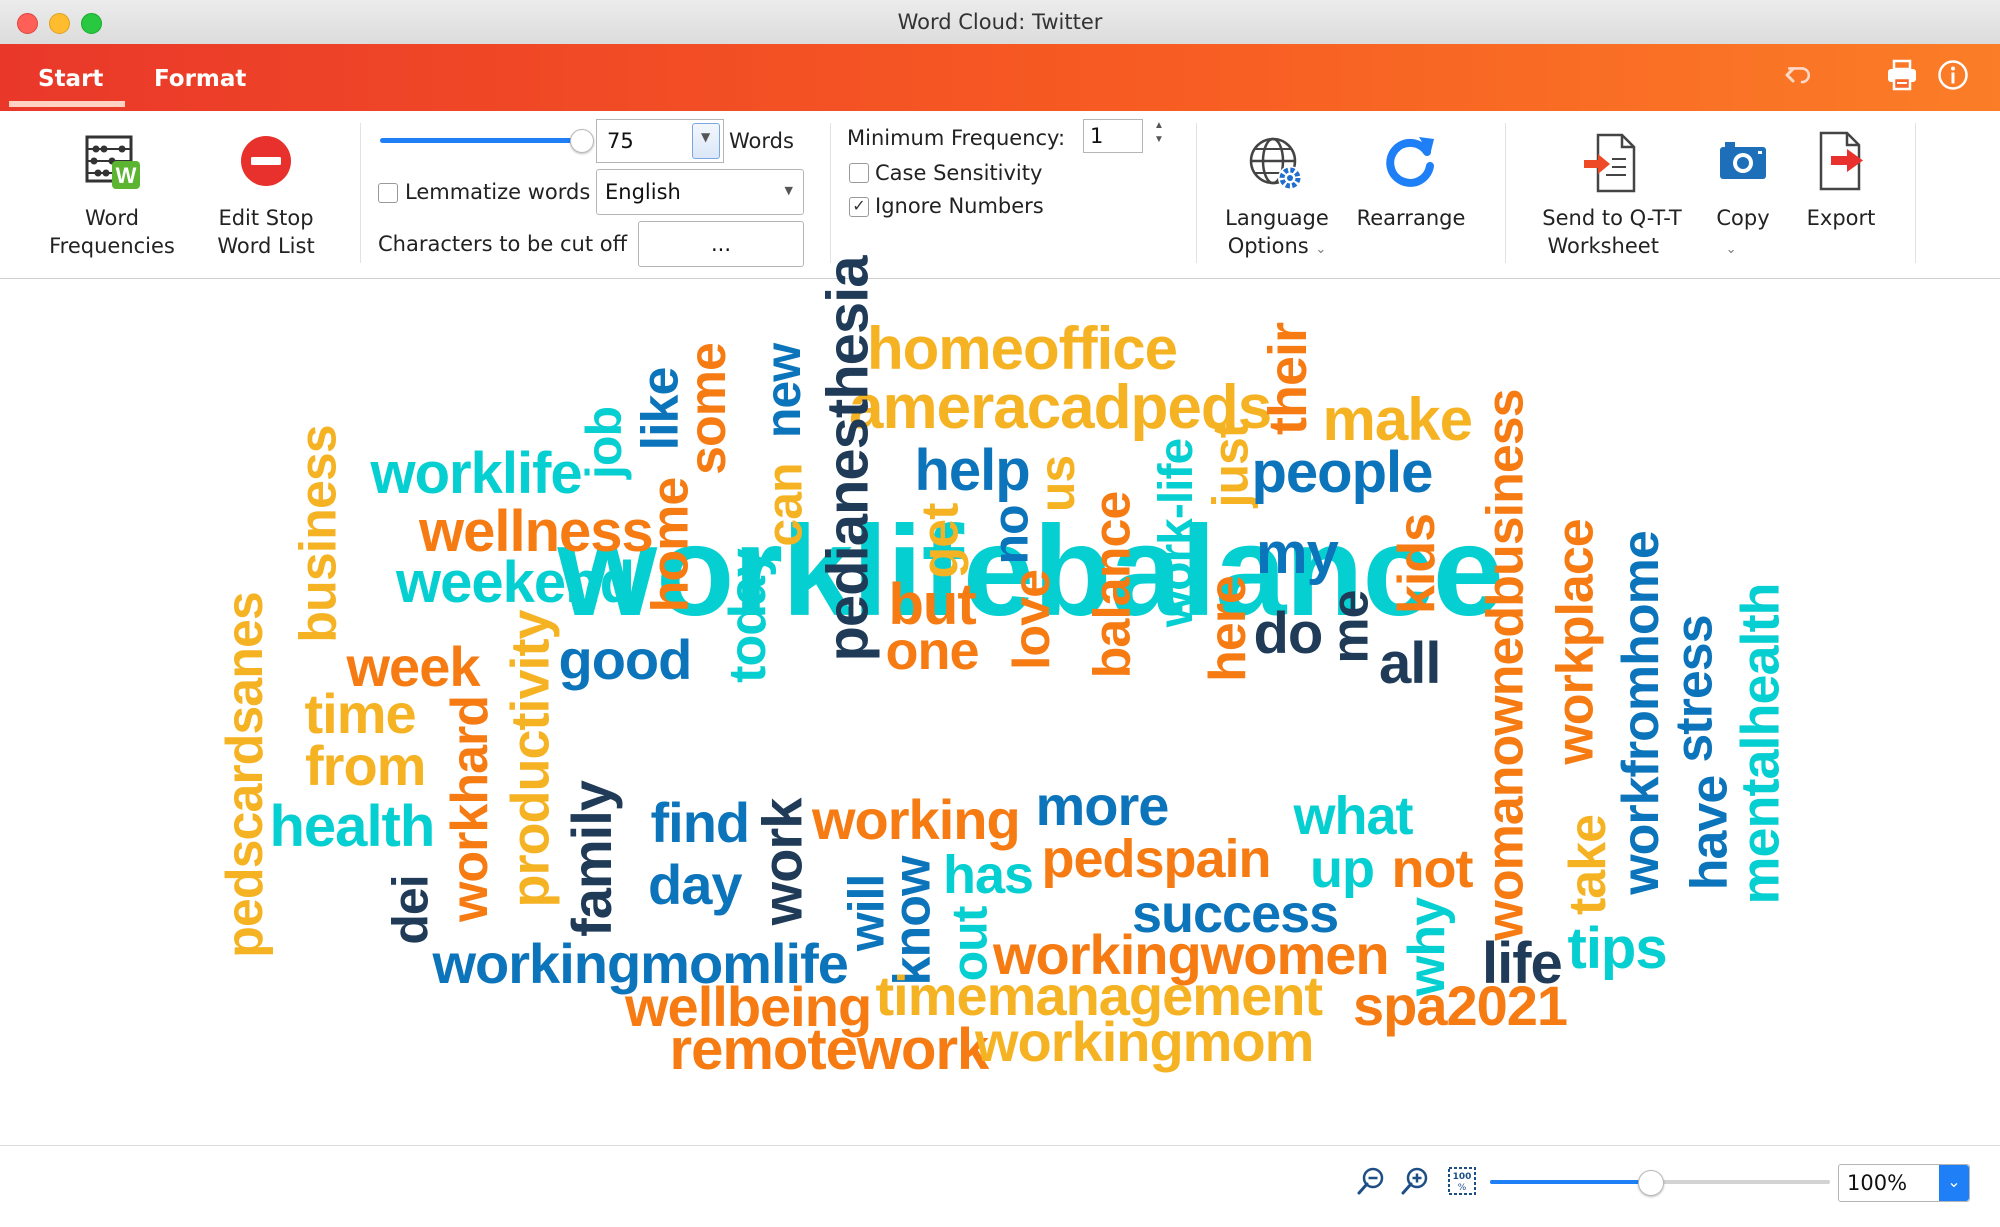 This screenshot has height=1227, width=2000. I want to click on zoom-slider-thumb, so click(1650, 1183).